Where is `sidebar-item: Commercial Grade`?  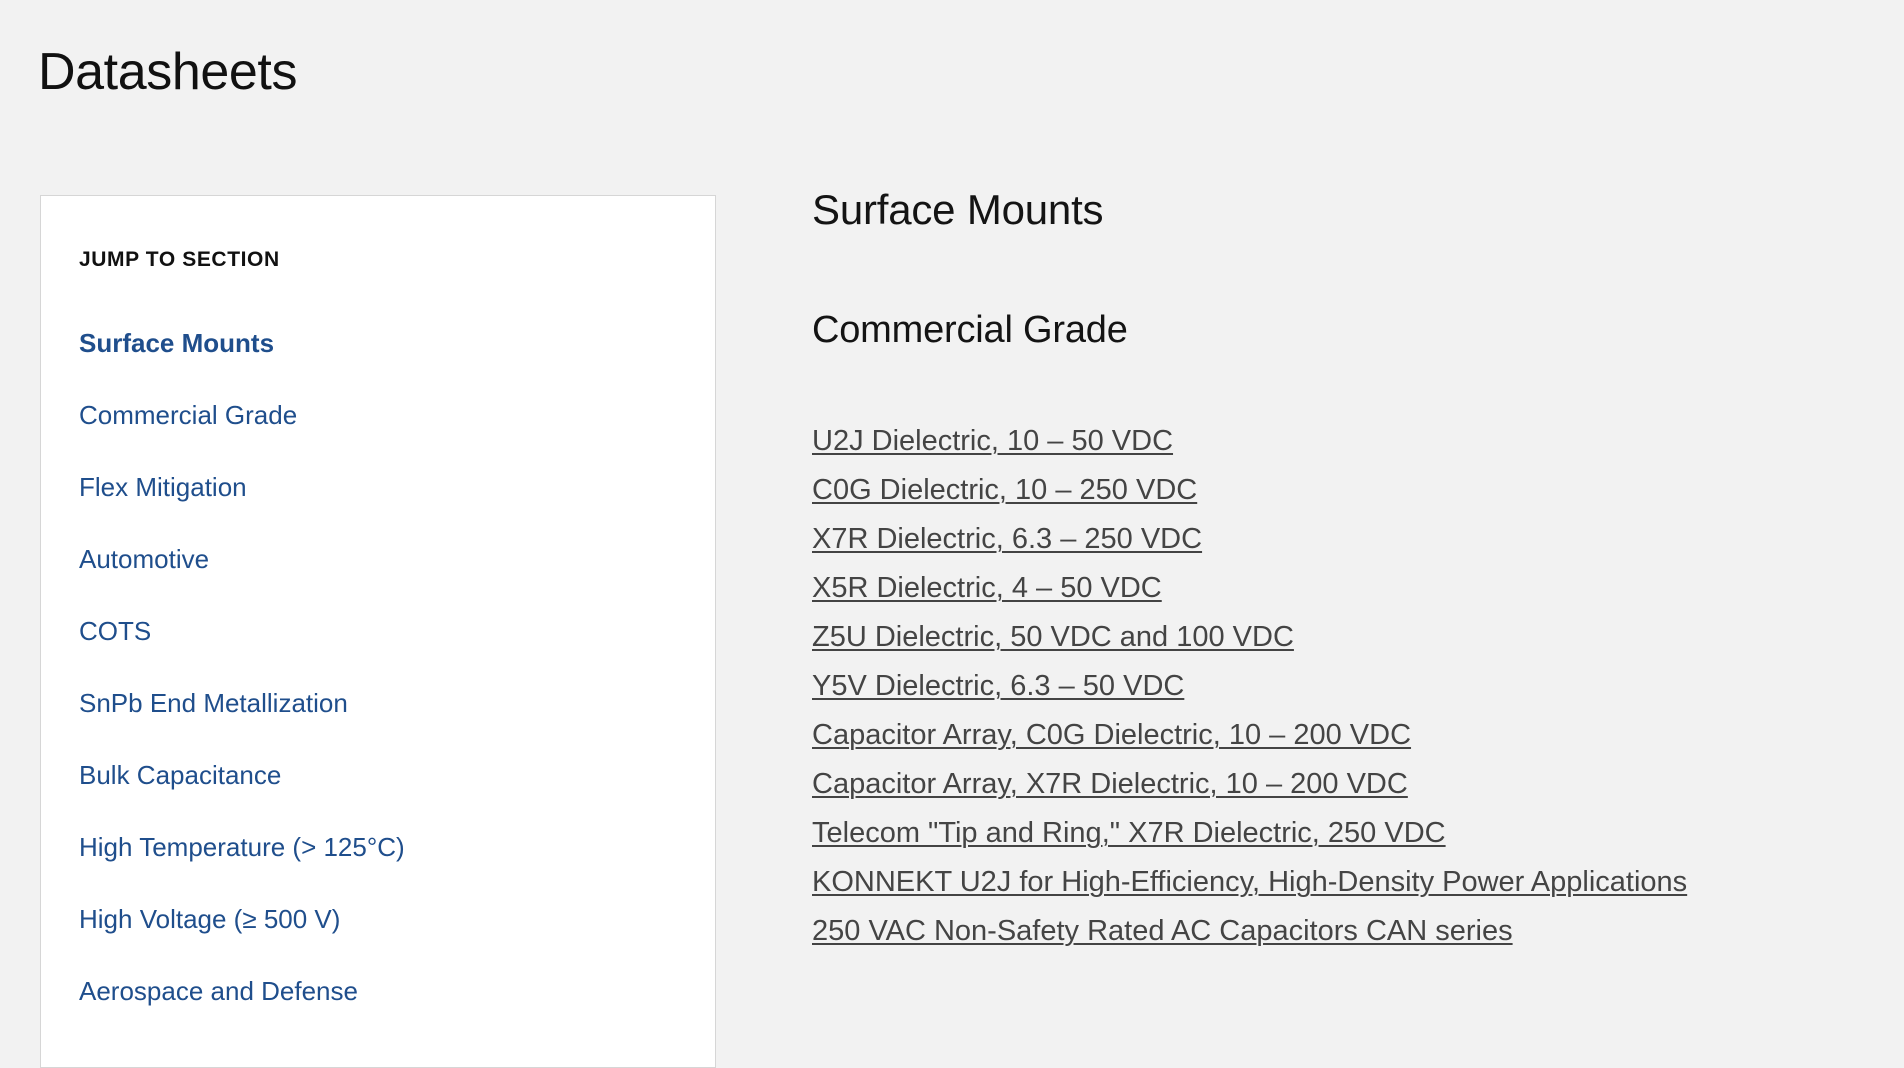
sidebar-item: Commercial Grade is located at coordinates (397, 415).